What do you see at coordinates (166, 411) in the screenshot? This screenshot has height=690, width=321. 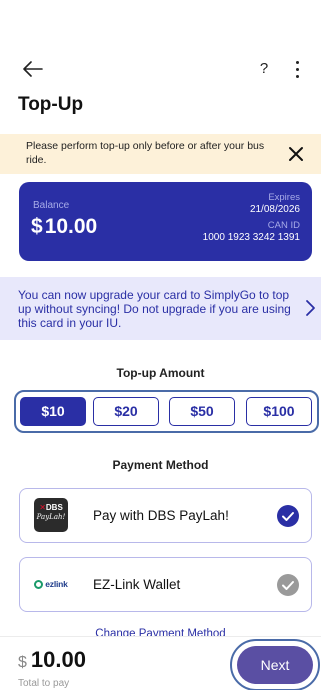 I see `amount-selector: $10 $20 $50 $100` at bounding box center [166, 411].